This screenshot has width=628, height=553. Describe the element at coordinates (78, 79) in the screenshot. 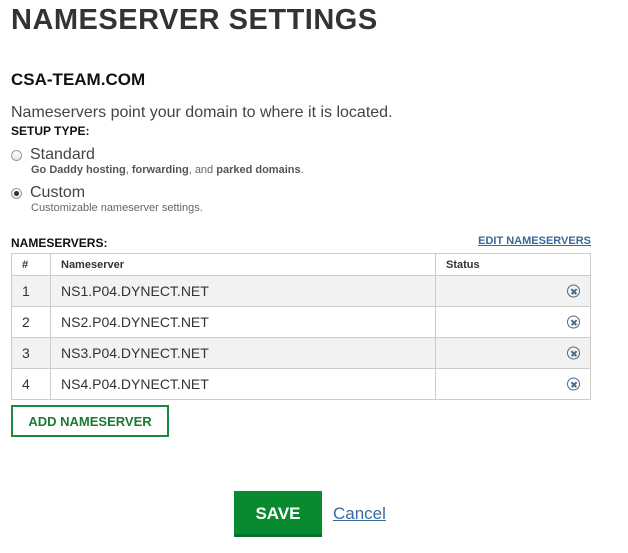

I see `domain-name: CSA-TEAM.COM` at that location.